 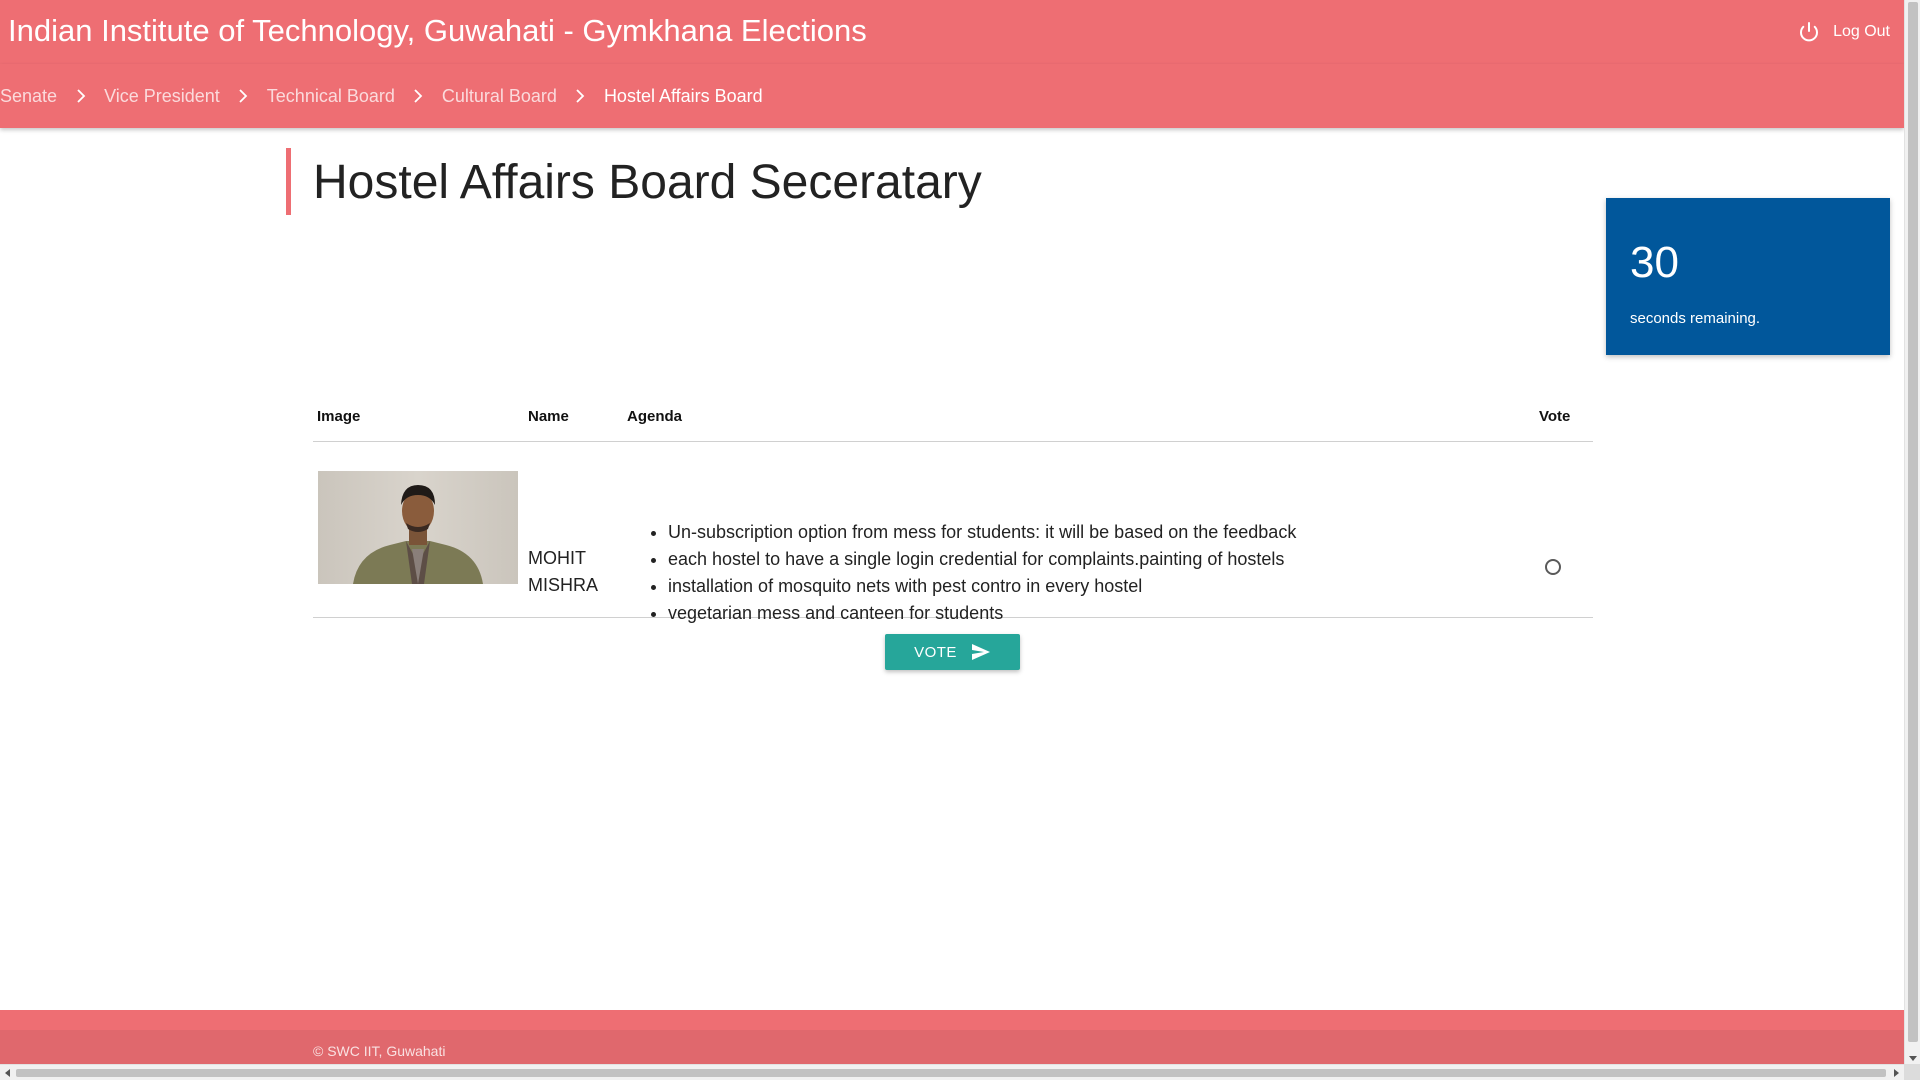 I want to click on breadcrumb-item-vice-president: Vice President, so click(x=162, y=96).